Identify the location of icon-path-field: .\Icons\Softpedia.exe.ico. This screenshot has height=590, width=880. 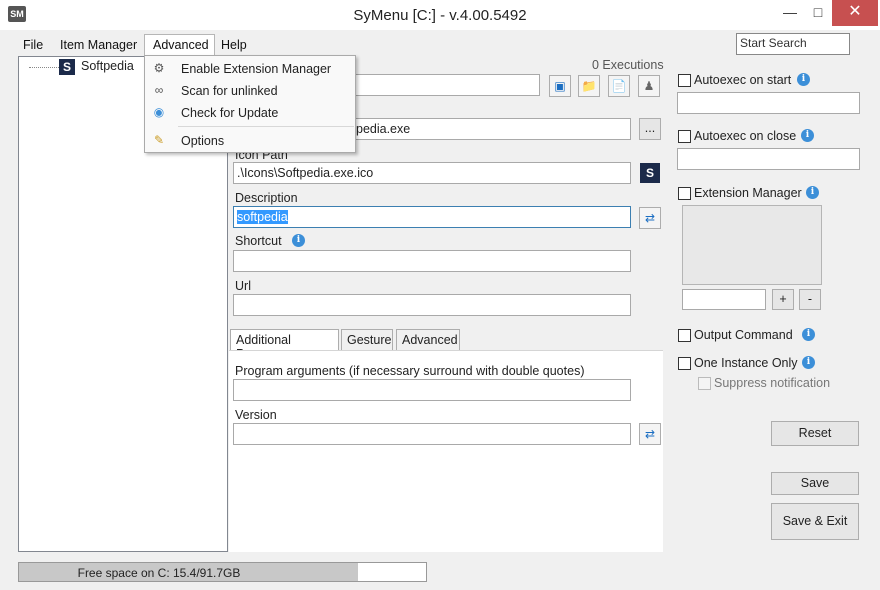
(432, 173).